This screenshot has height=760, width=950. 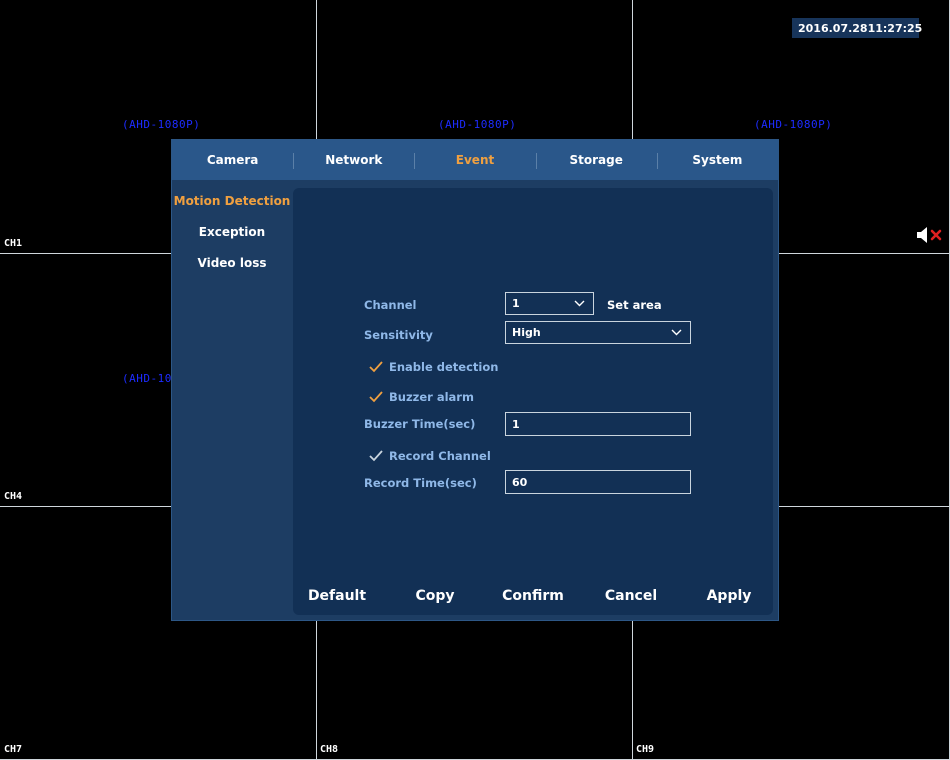 I want to click on tab-system: System, so click(x=717, y=160).